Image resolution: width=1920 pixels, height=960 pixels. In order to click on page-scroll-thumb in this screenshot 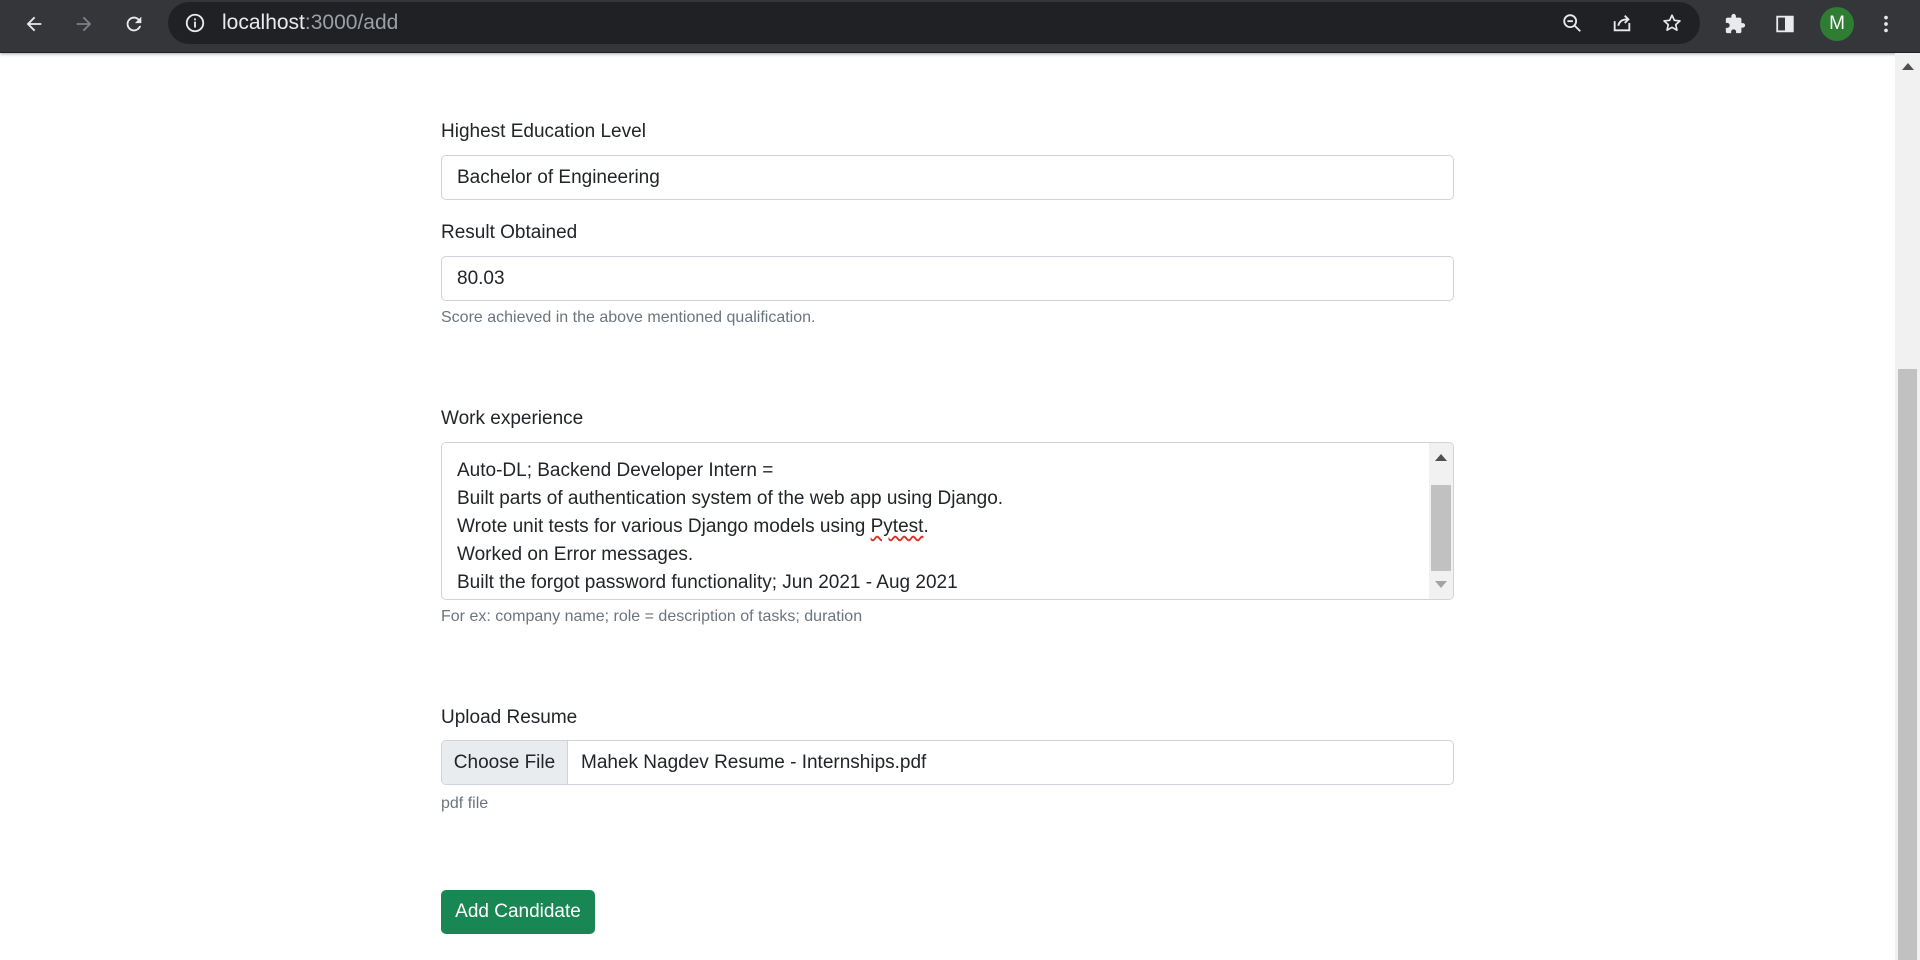, I will do `click(1907, 664)`.